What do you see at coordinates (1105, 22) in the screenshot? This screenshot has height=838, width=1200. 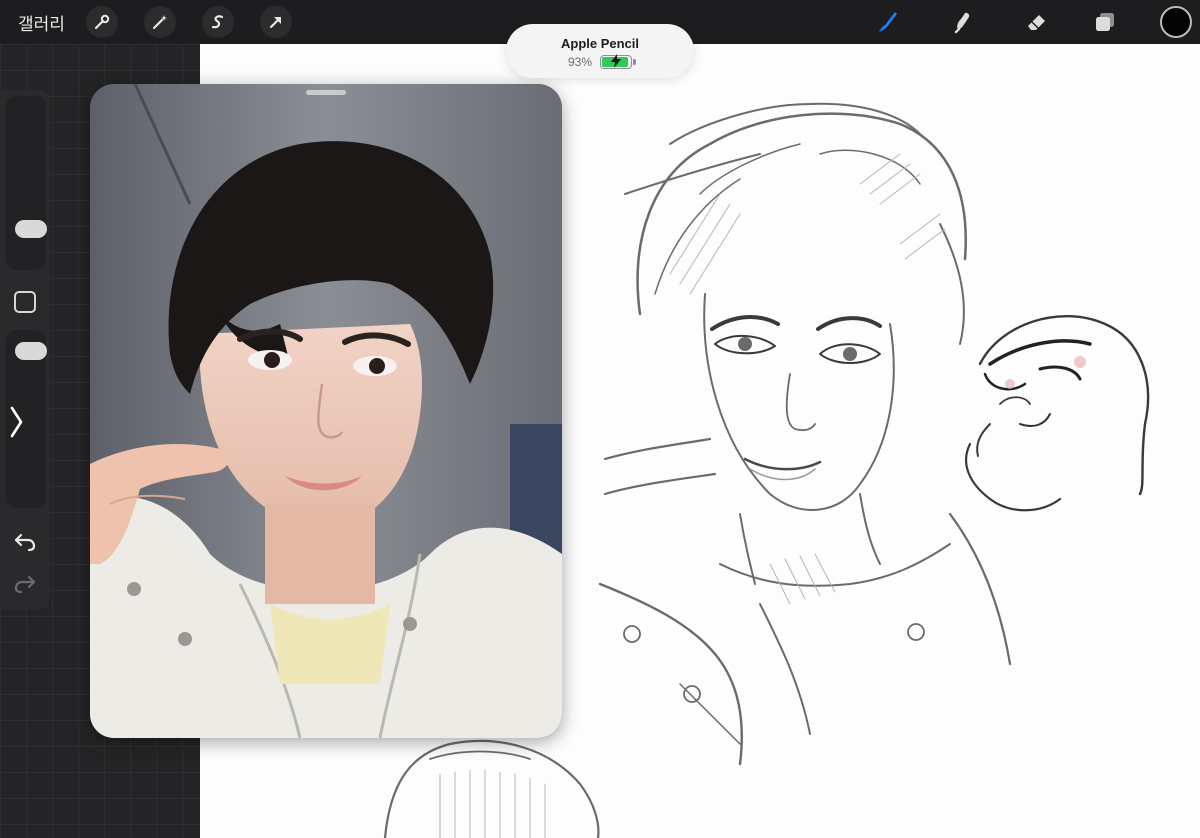 I see `layers-icon` at bounding box center [1105, 22].